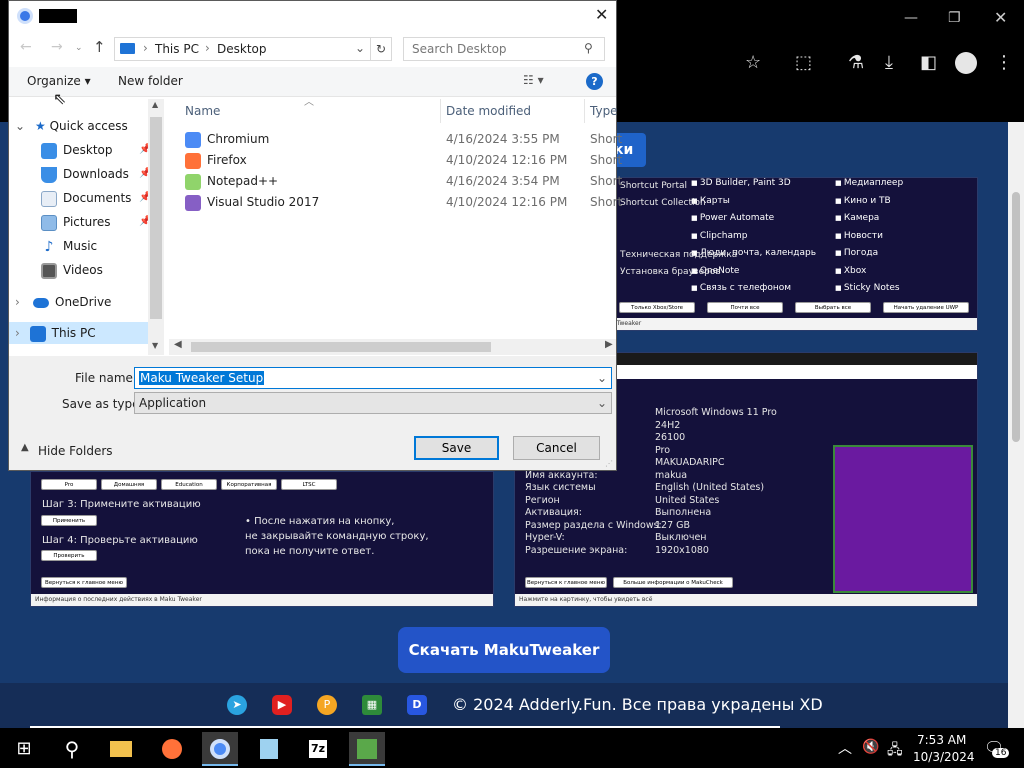 The image size is (1024, 768). What do you see at coordinates (85, 174) in the screenshot?
I see `tree-downloads: Downloads` at bounding box center [85, 174].